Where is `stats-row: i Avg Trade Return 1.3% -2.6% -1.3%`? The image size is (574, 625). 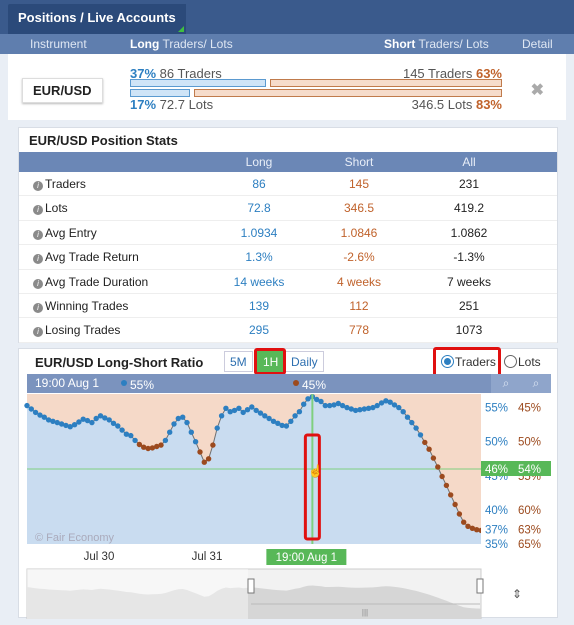 stats-row: i Avg Trade Return 1.3% -2.6% -1.3% is located at coordinates (288, 257).